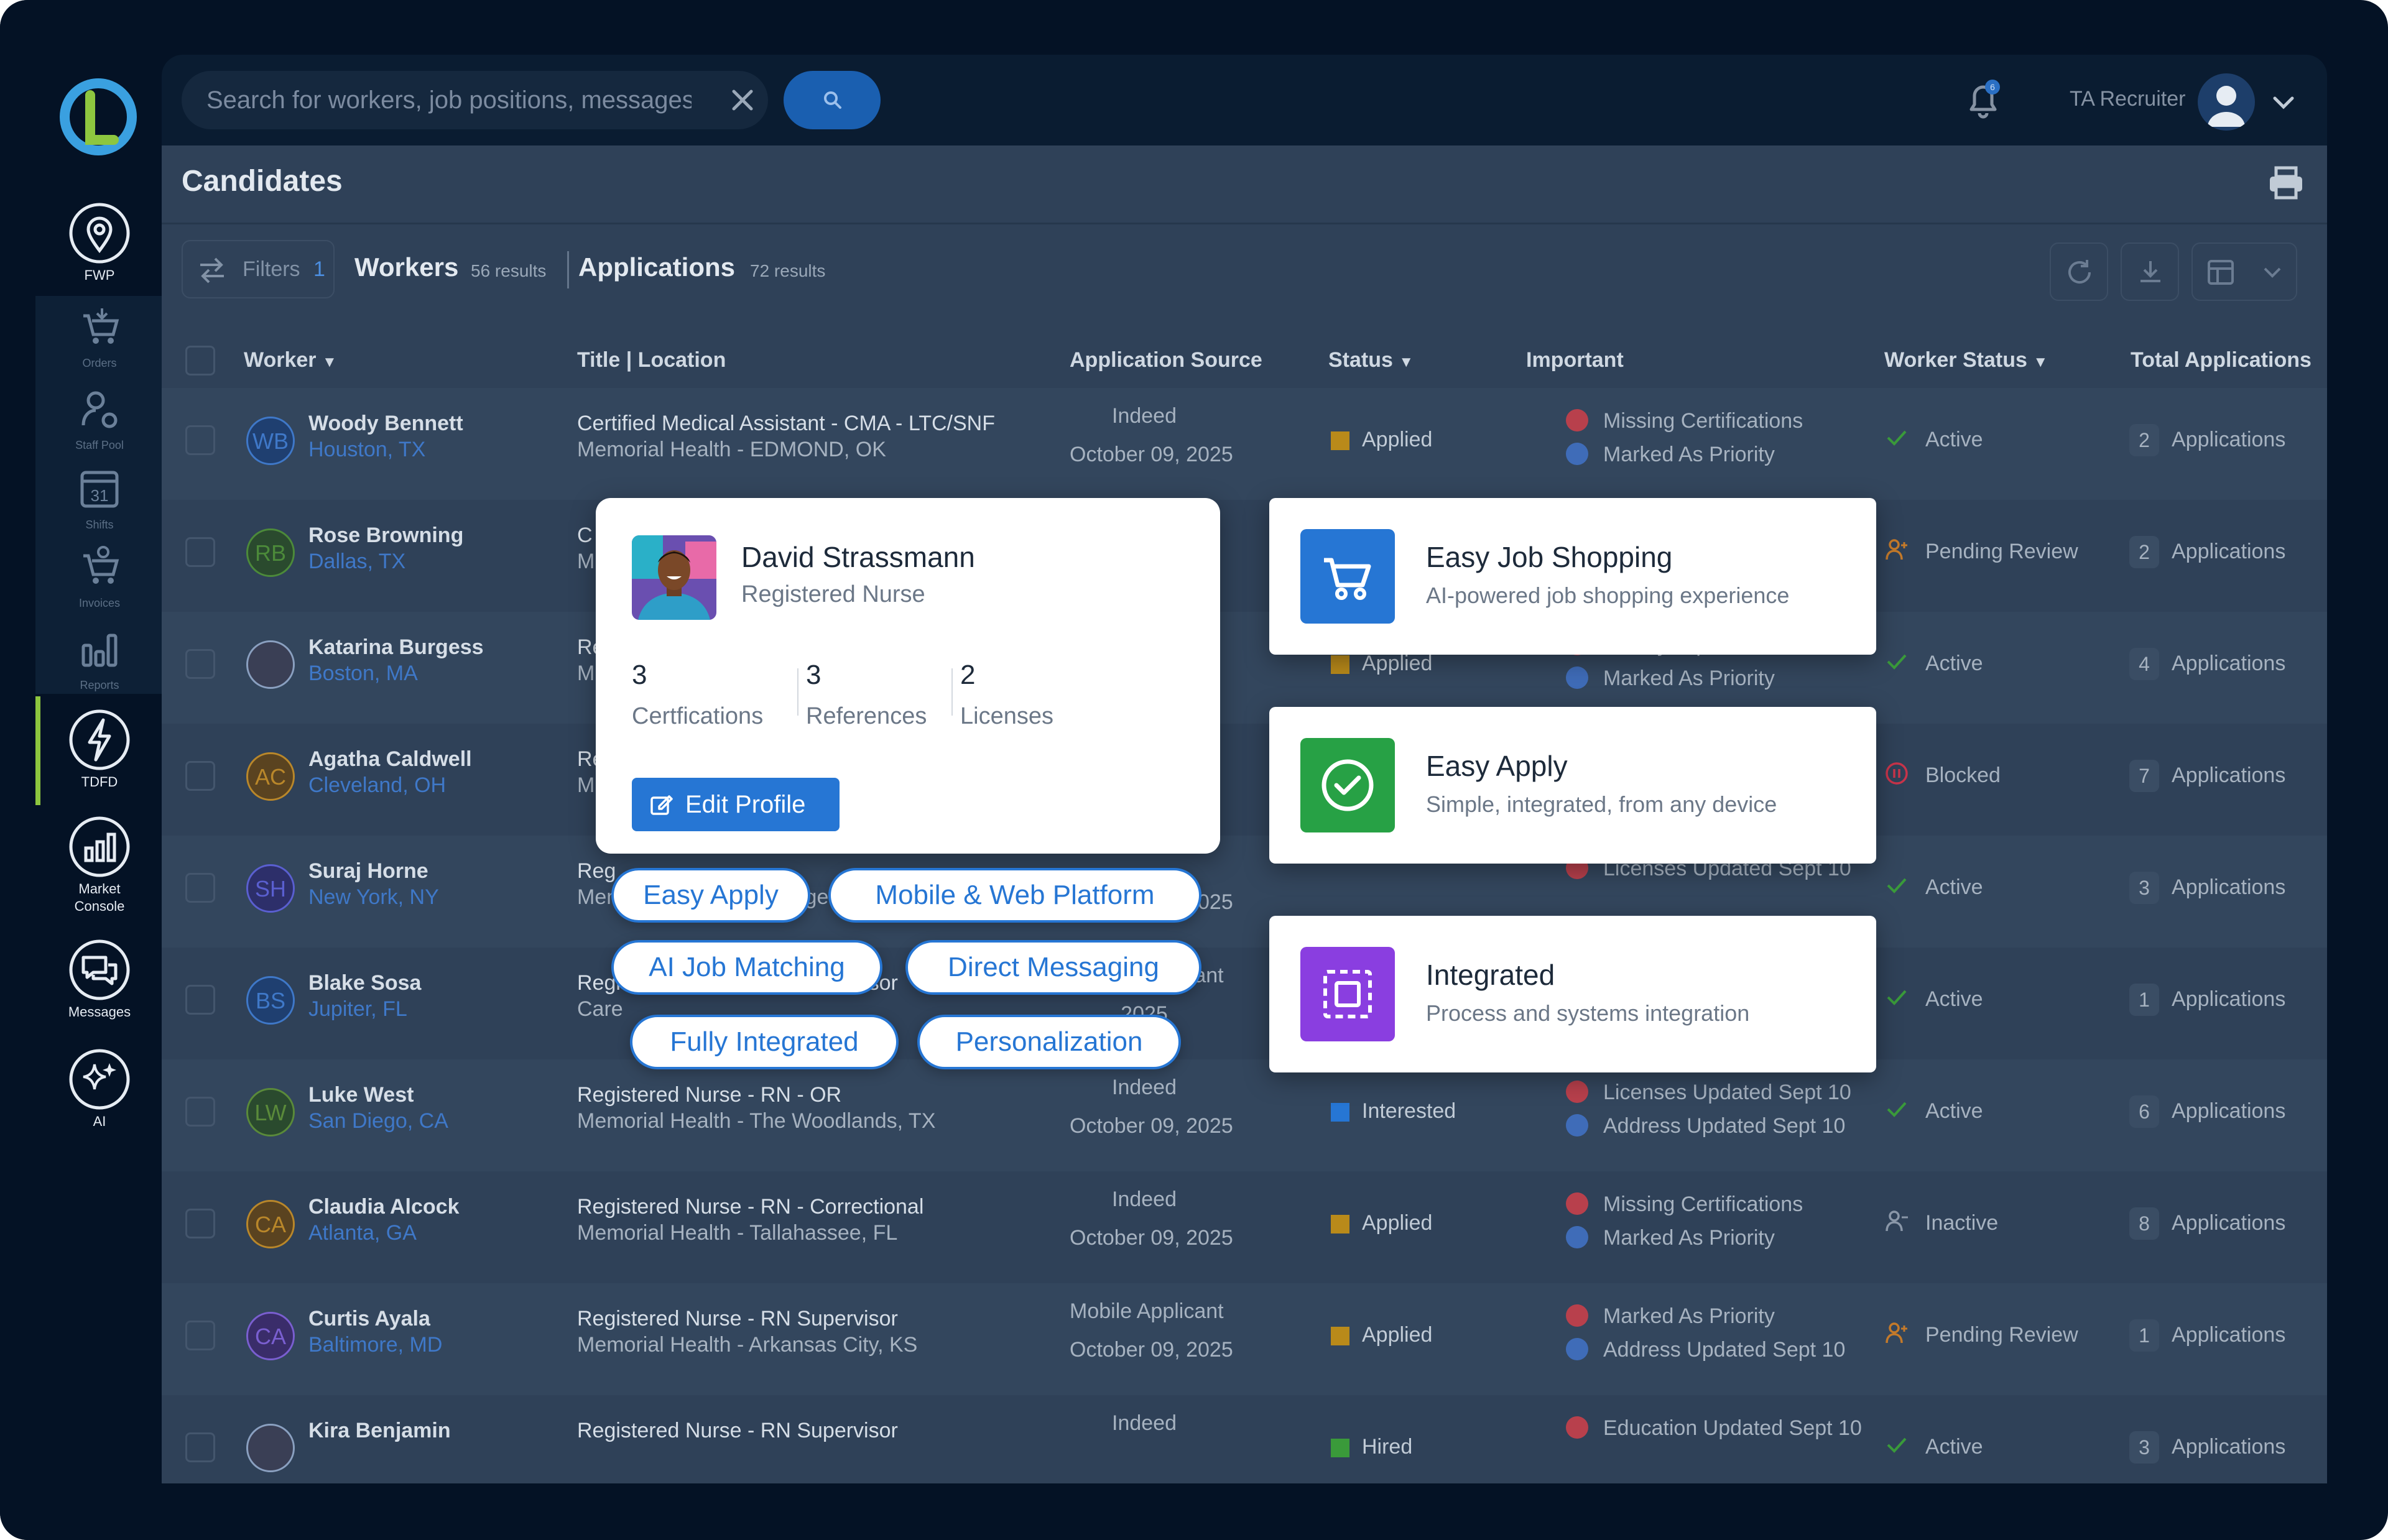  Describe the element at coordinates (2244, 271) in the screenshot. I see `layout-menu-button` at that location.